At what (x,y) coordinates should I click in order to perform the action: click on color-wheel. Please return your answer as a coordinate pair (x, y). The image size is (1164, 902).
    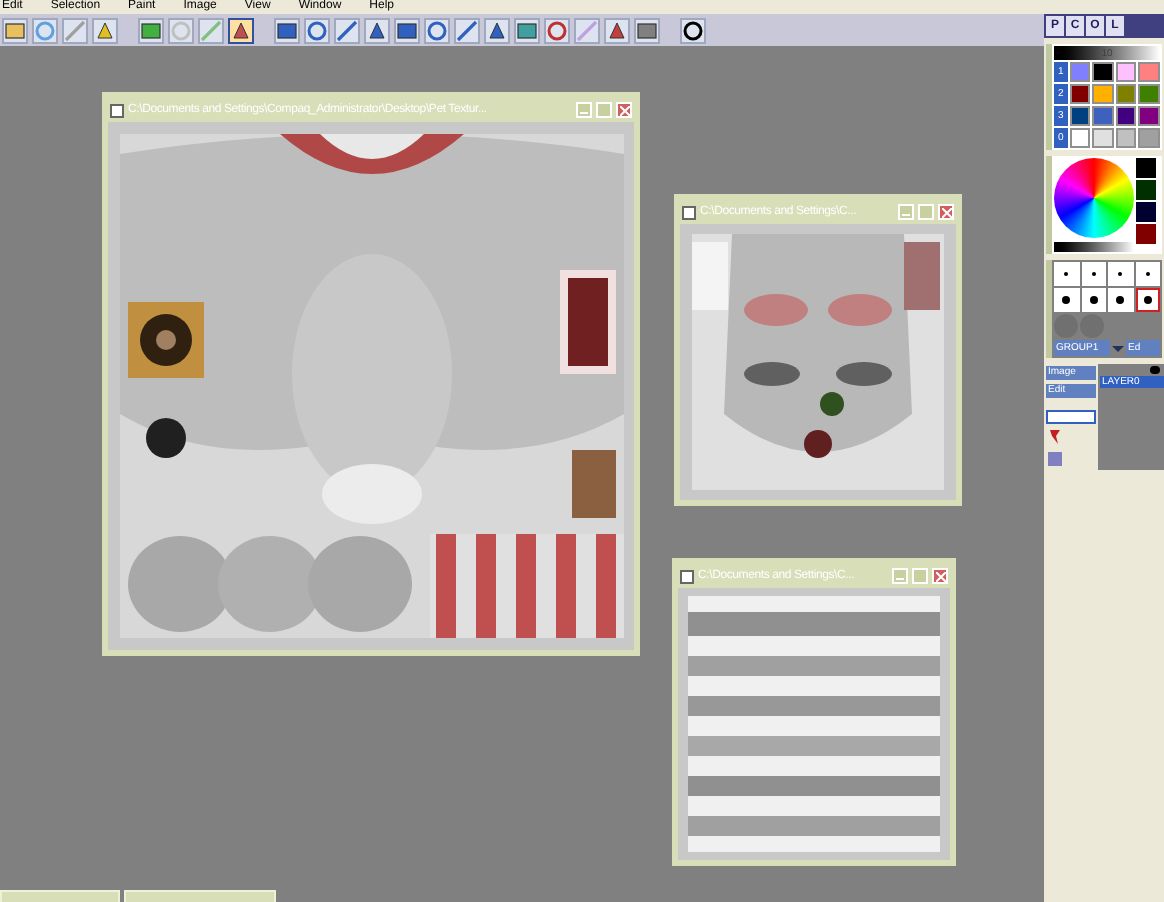
    Looking at the image, I should click on (1094, 198).